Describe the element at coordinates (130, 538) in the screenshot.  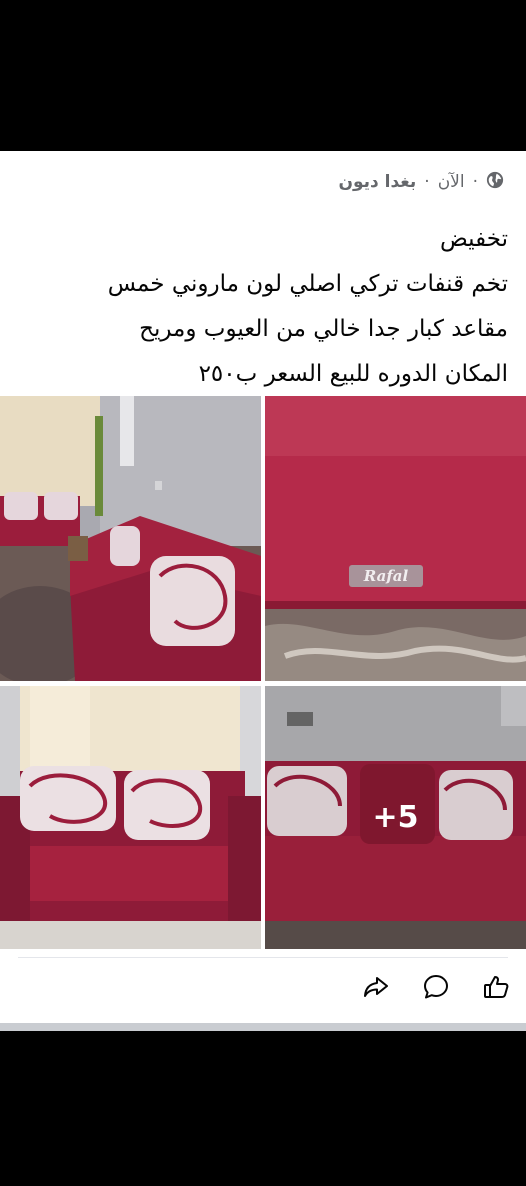
I see `sofa-living-room-photo` at that location.